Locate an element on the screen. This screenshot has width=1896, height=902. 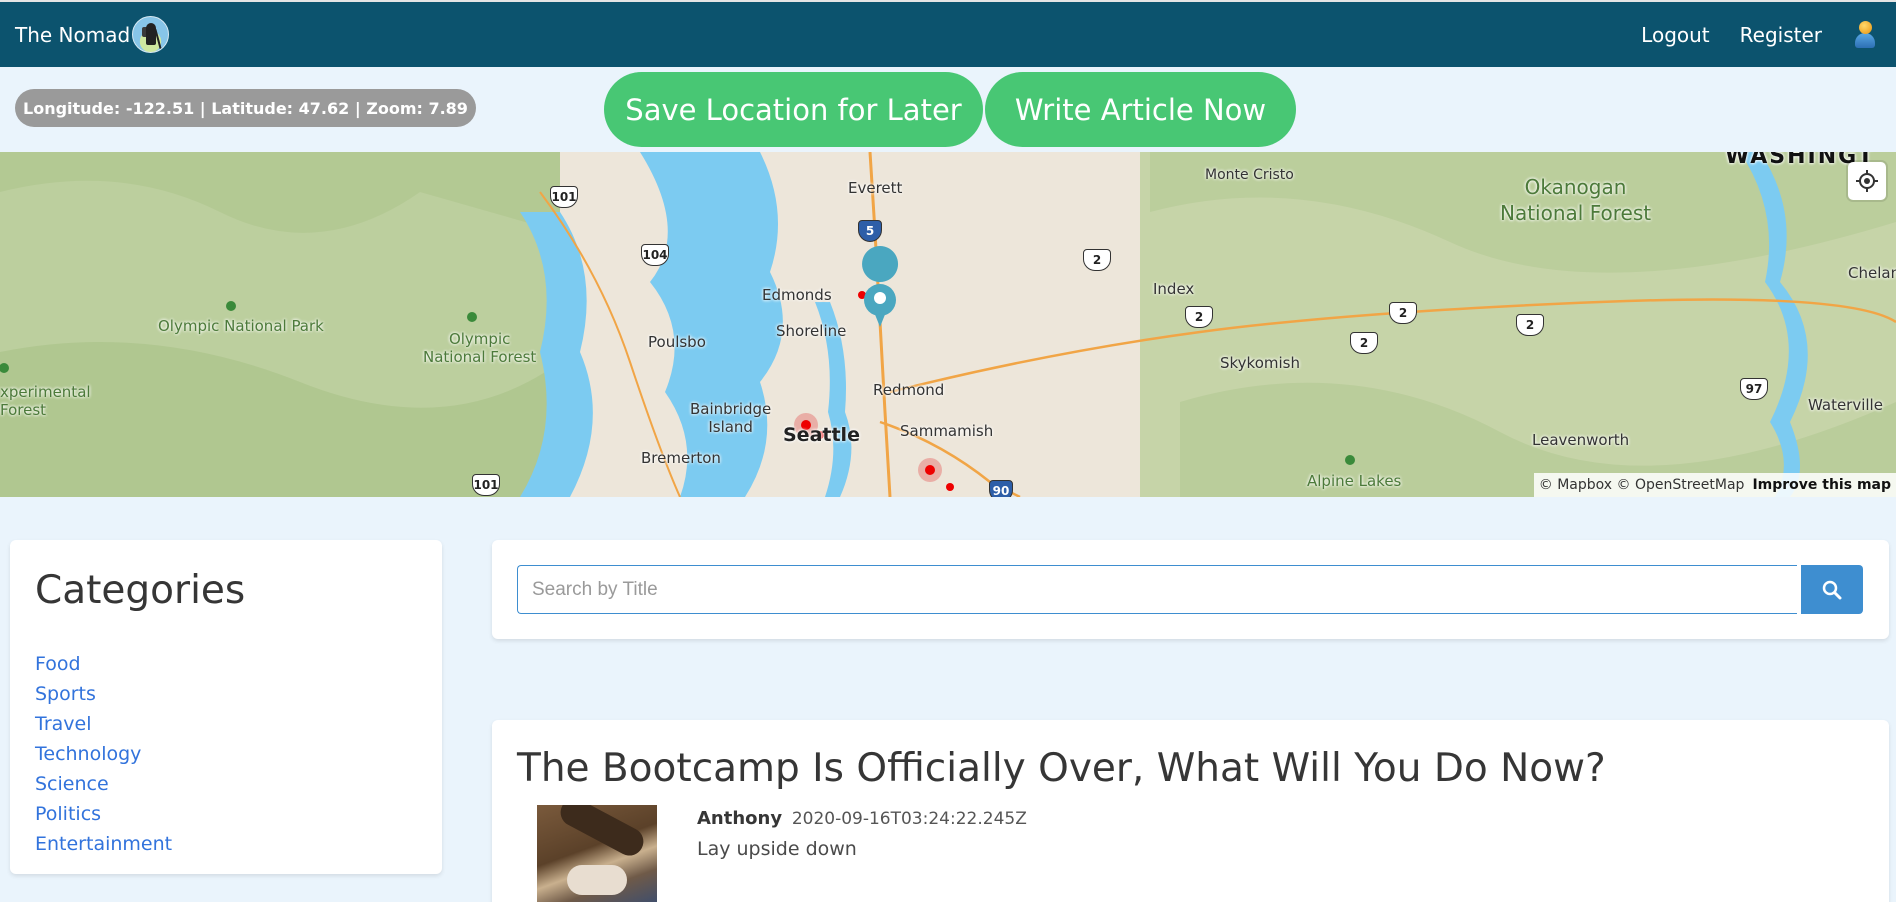
highway-shield: 104 is located at coordinates (655, 255).